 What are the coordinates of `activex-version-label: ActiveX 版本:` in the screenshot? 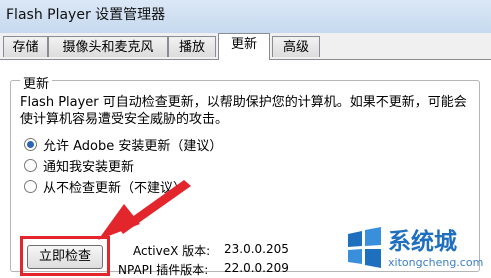 It's located at (172, 251).